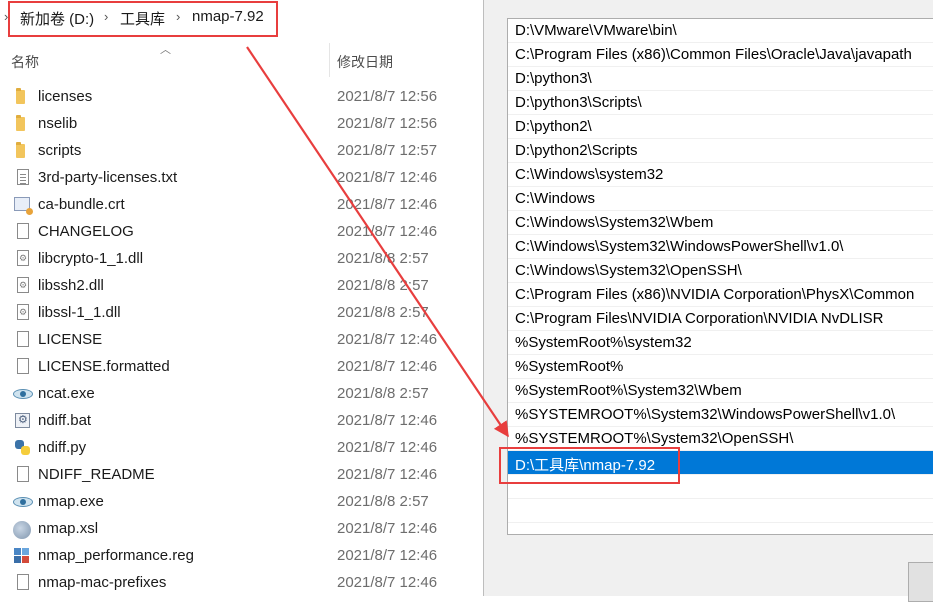  I want to click on path-item: %SystemRoot%, so click(720, 367).